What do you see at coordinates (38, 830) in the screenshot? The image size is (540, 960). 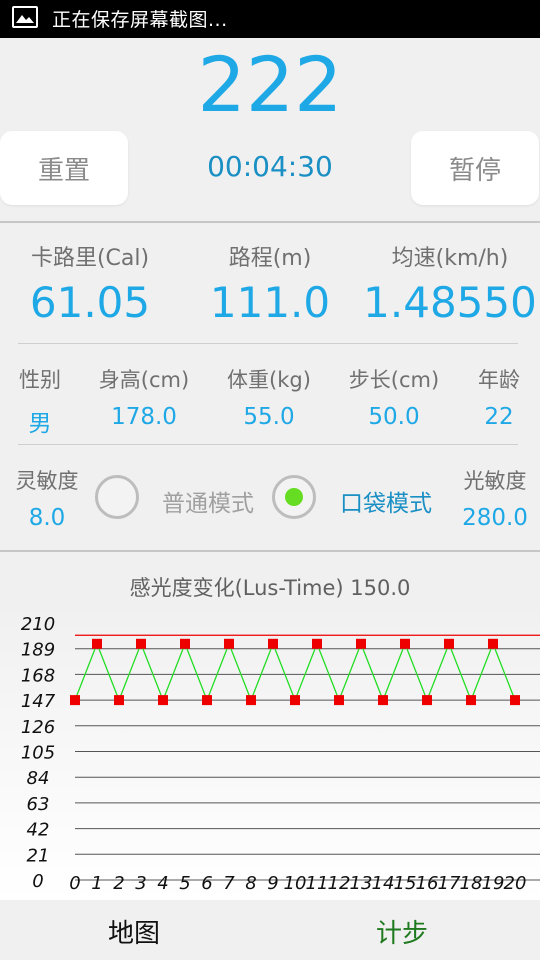 I see `y-tick-label: 42` at bounding box center [38, 830].